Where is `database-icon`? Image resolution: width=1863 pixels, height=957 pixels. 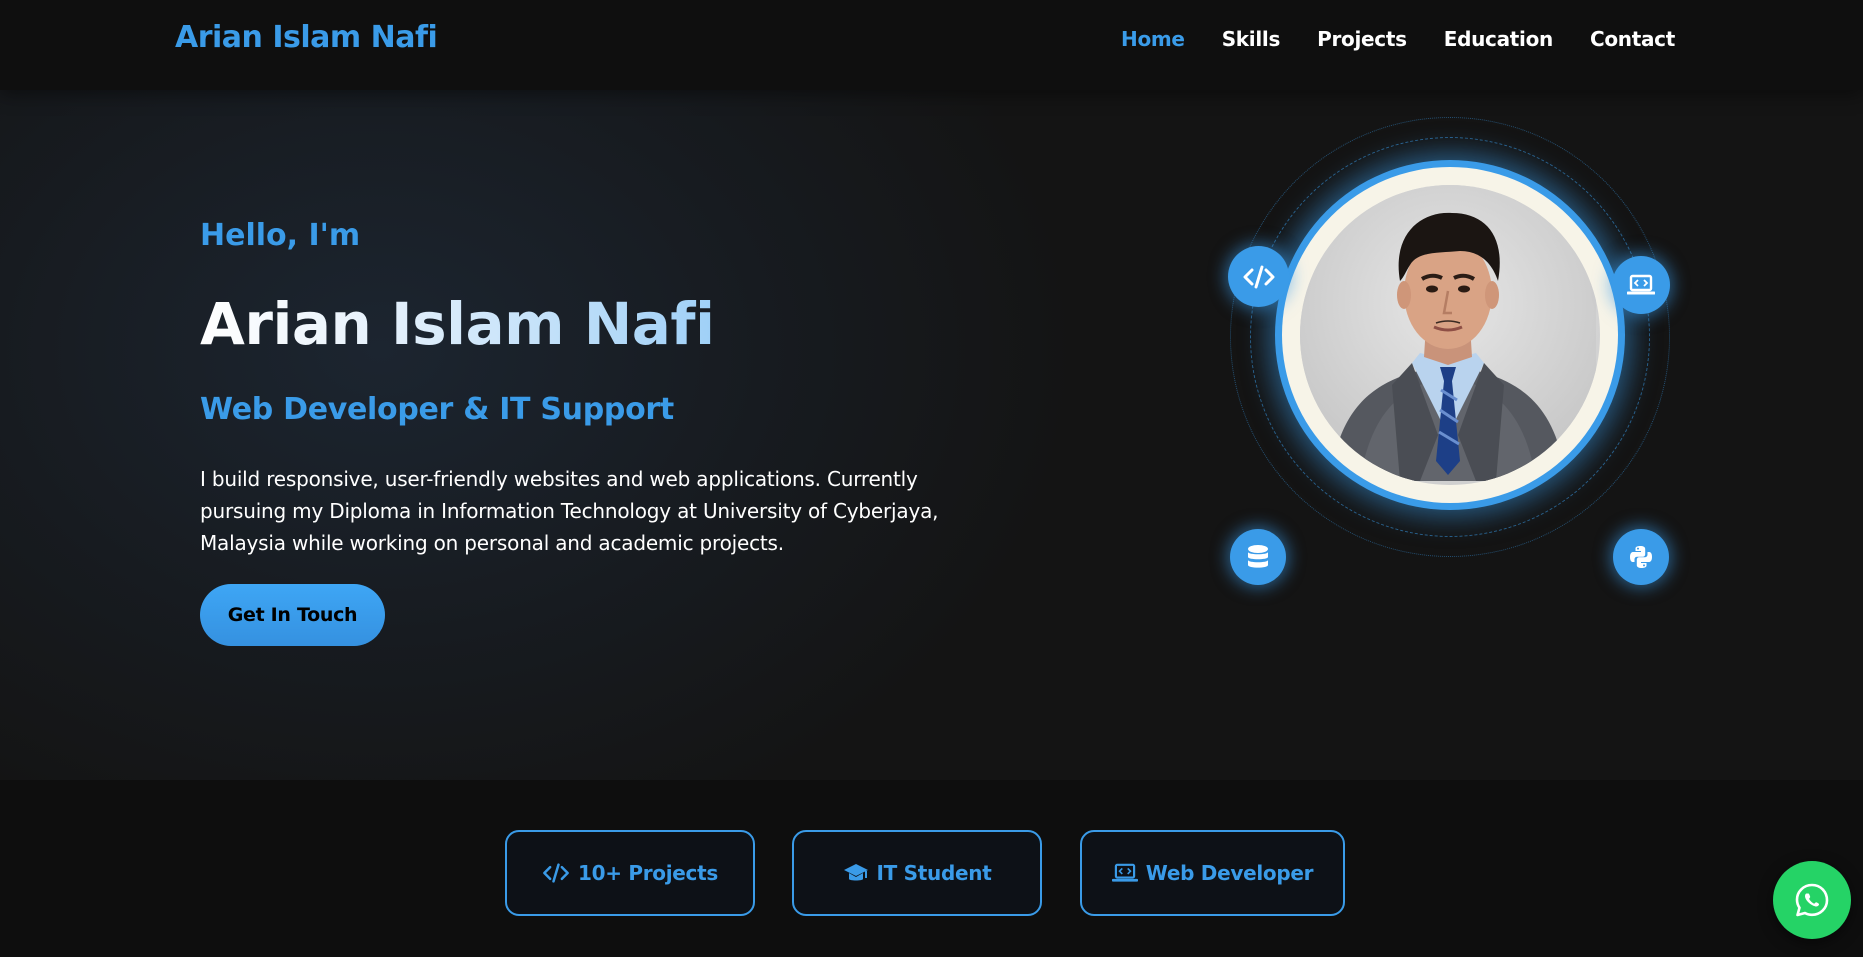
database-icon is located at coordinates (1258, 556).